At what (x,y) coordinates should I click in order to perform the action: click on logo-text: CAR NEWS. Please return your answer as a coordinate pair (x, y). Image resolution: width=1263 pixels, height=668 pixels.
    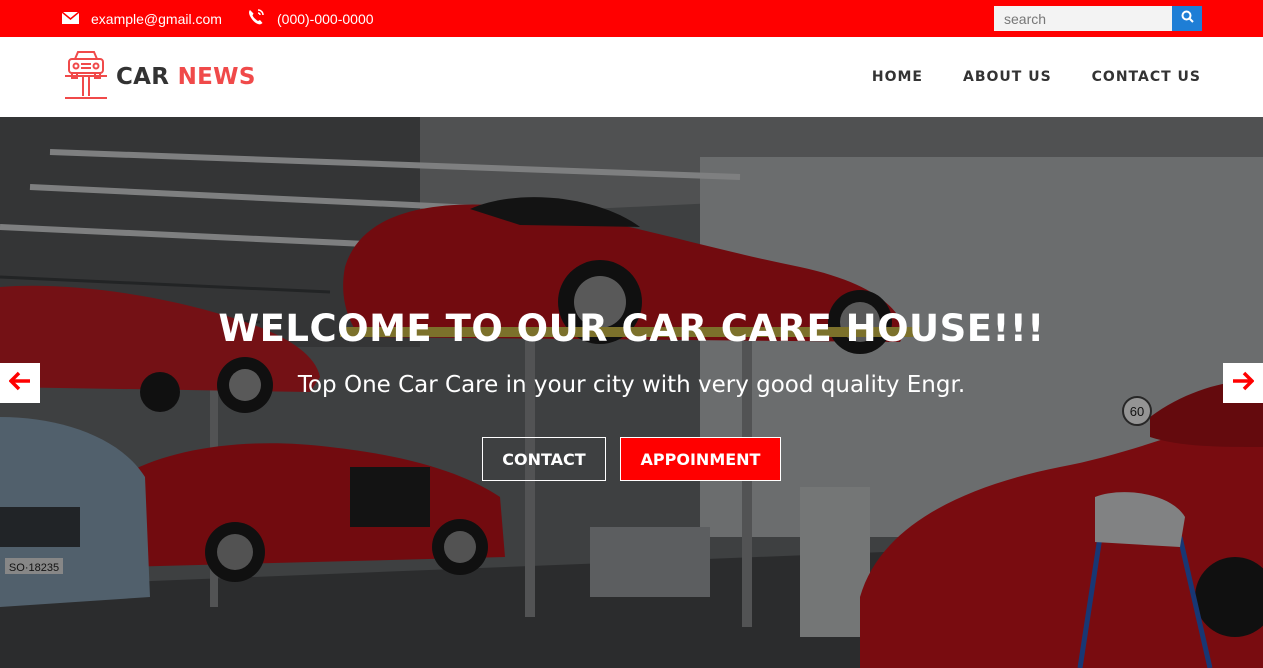
    Looking at the image, I should click on (186, 77).